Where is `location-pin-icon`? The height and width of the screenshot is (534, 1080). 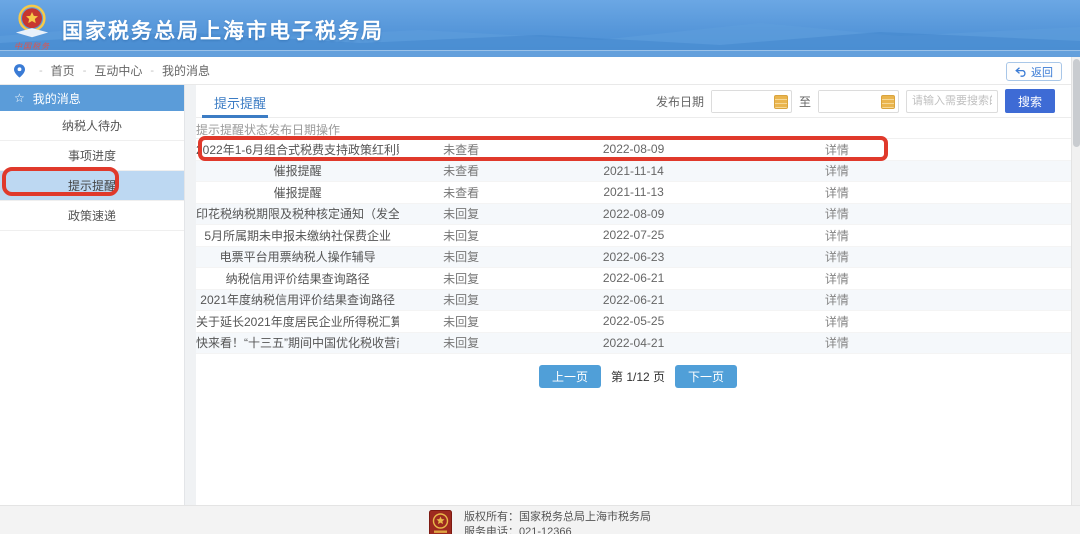 location-pin-icon is located at coordinates (19, 70).